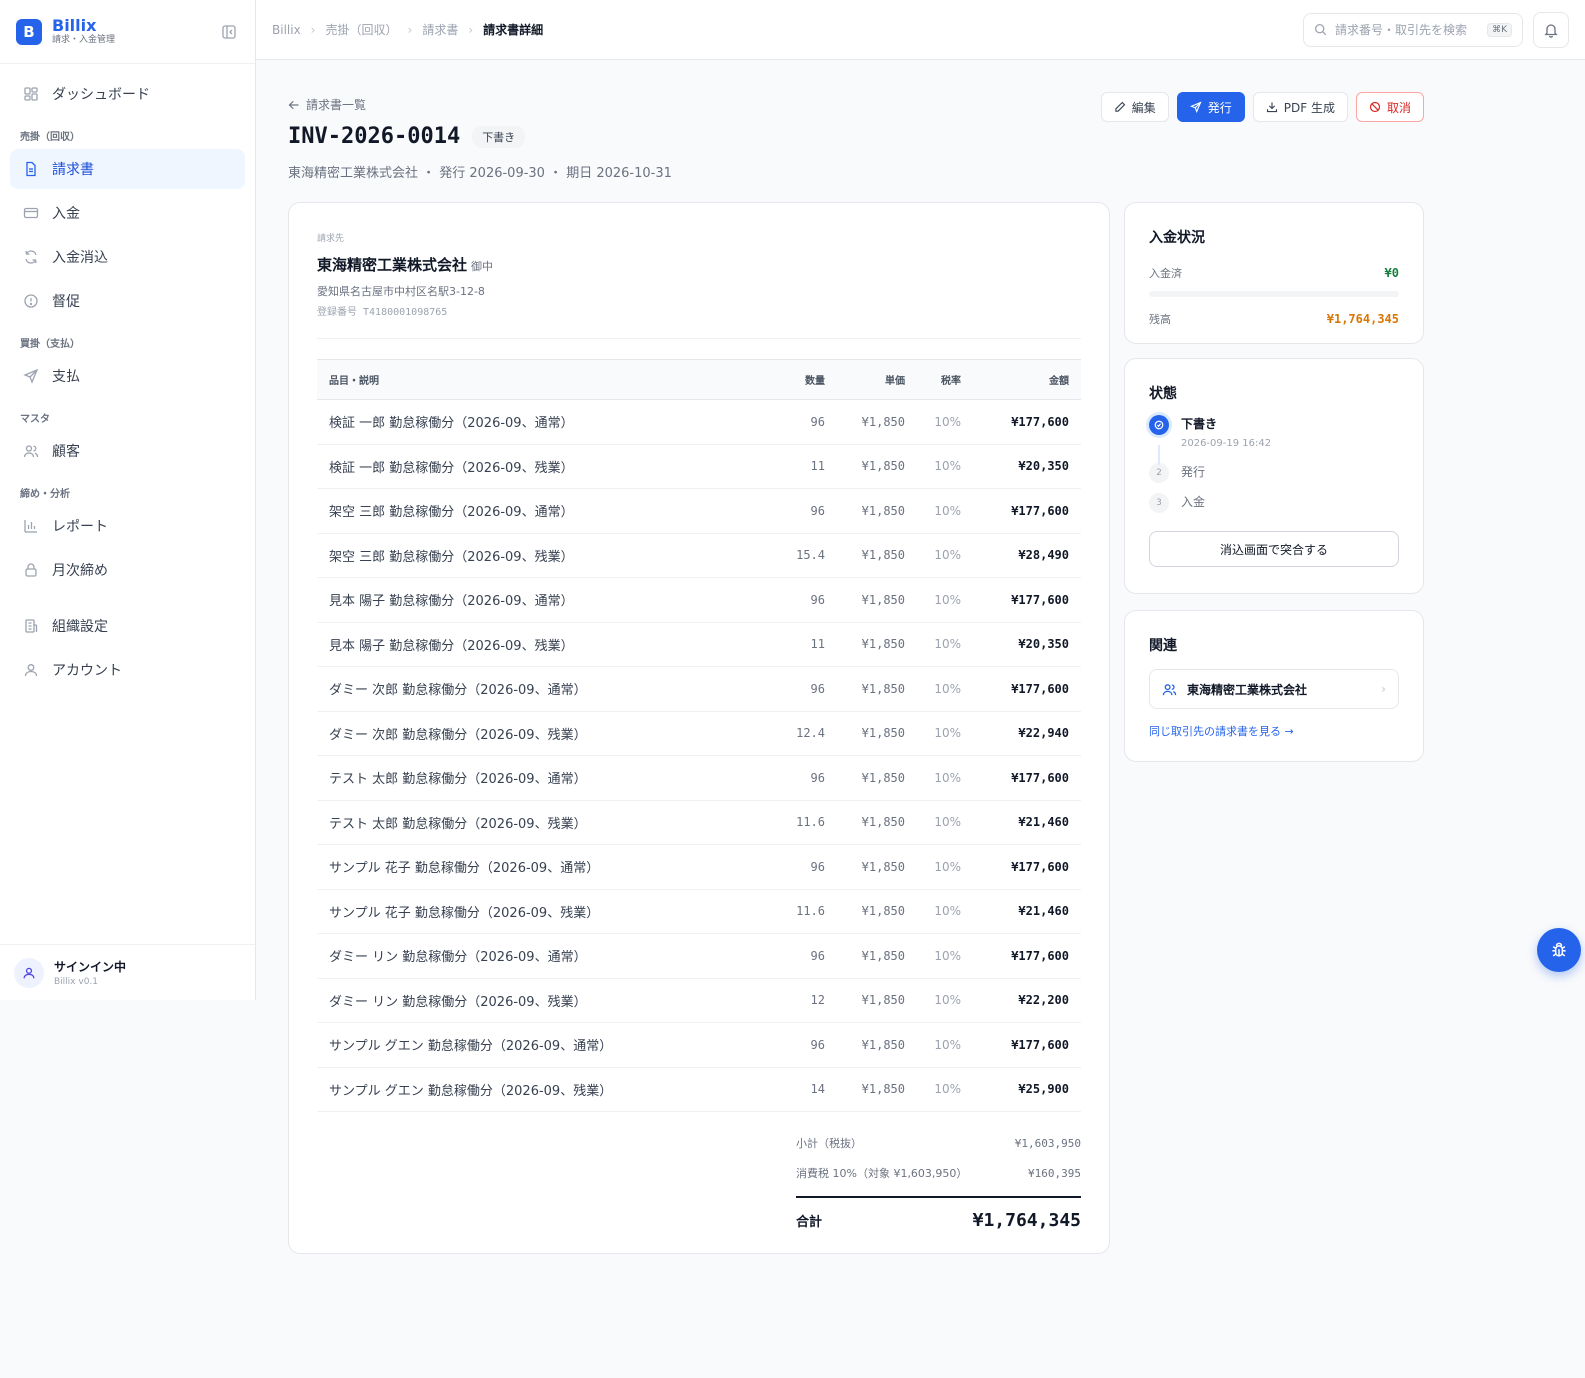 This screenshot has height=1378, width=1585. Describe the element at coordinates (229, 32) in the screenshot. I see `sidebar-collapse-icon` at that location.